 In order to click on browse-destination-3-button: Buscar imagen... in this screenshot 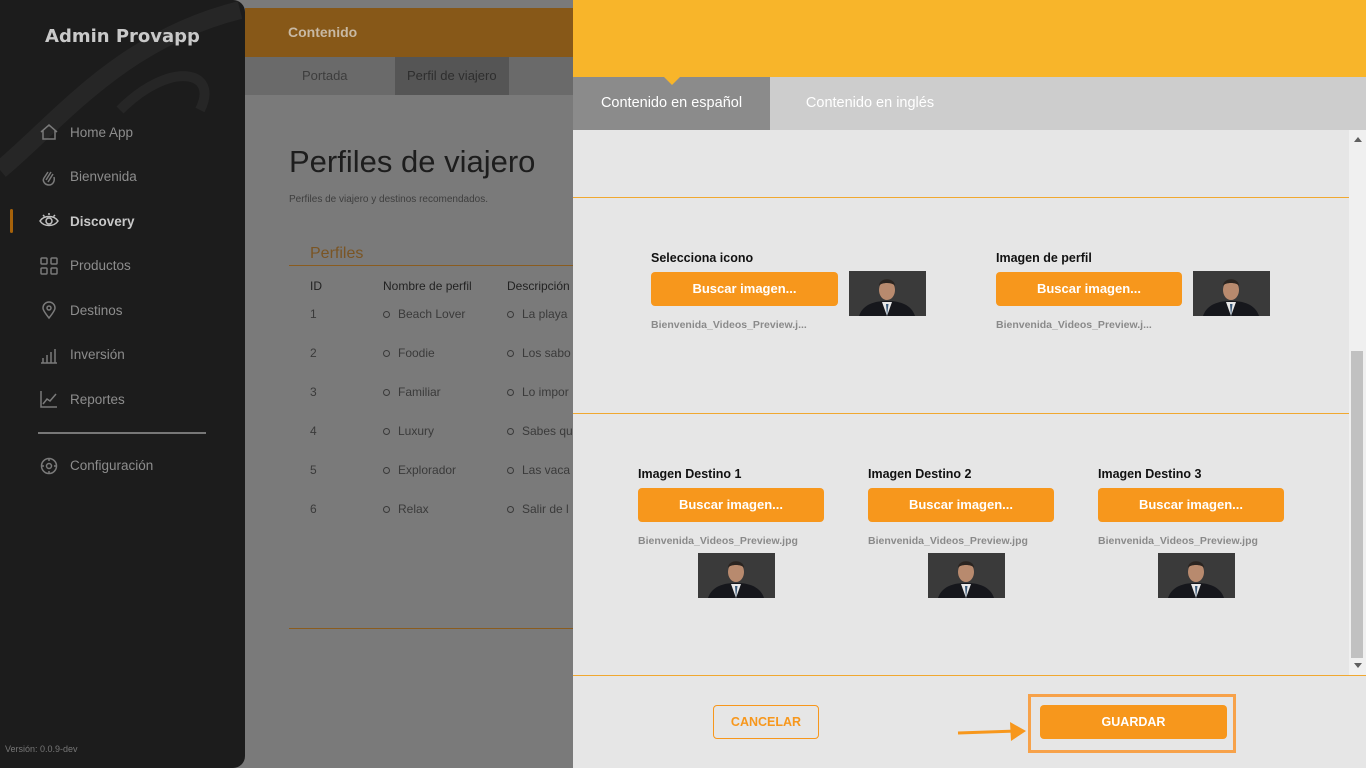, I will do `click(1191, 505)`.